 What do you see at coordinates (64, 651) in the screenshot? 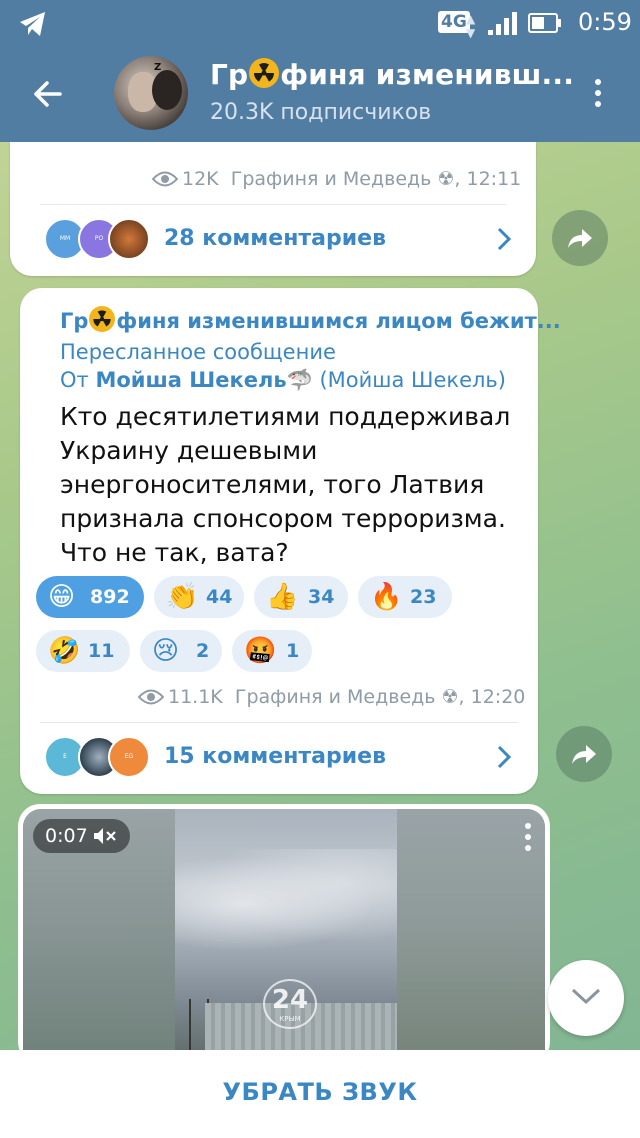
I see `rofl-emoji-icon: 🤣` at bounding box center [64, 651].